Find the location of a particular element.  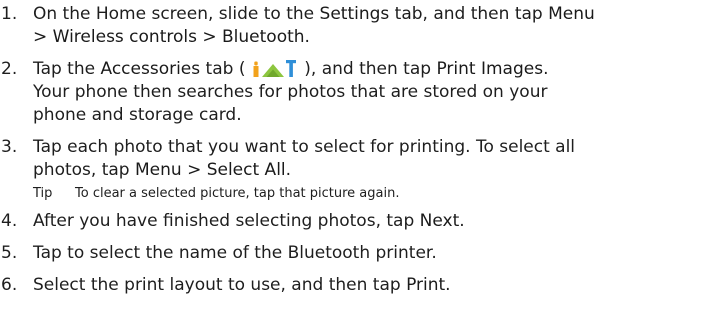

accessories-tab-icon-graphic is located at coordinates (274, 68).